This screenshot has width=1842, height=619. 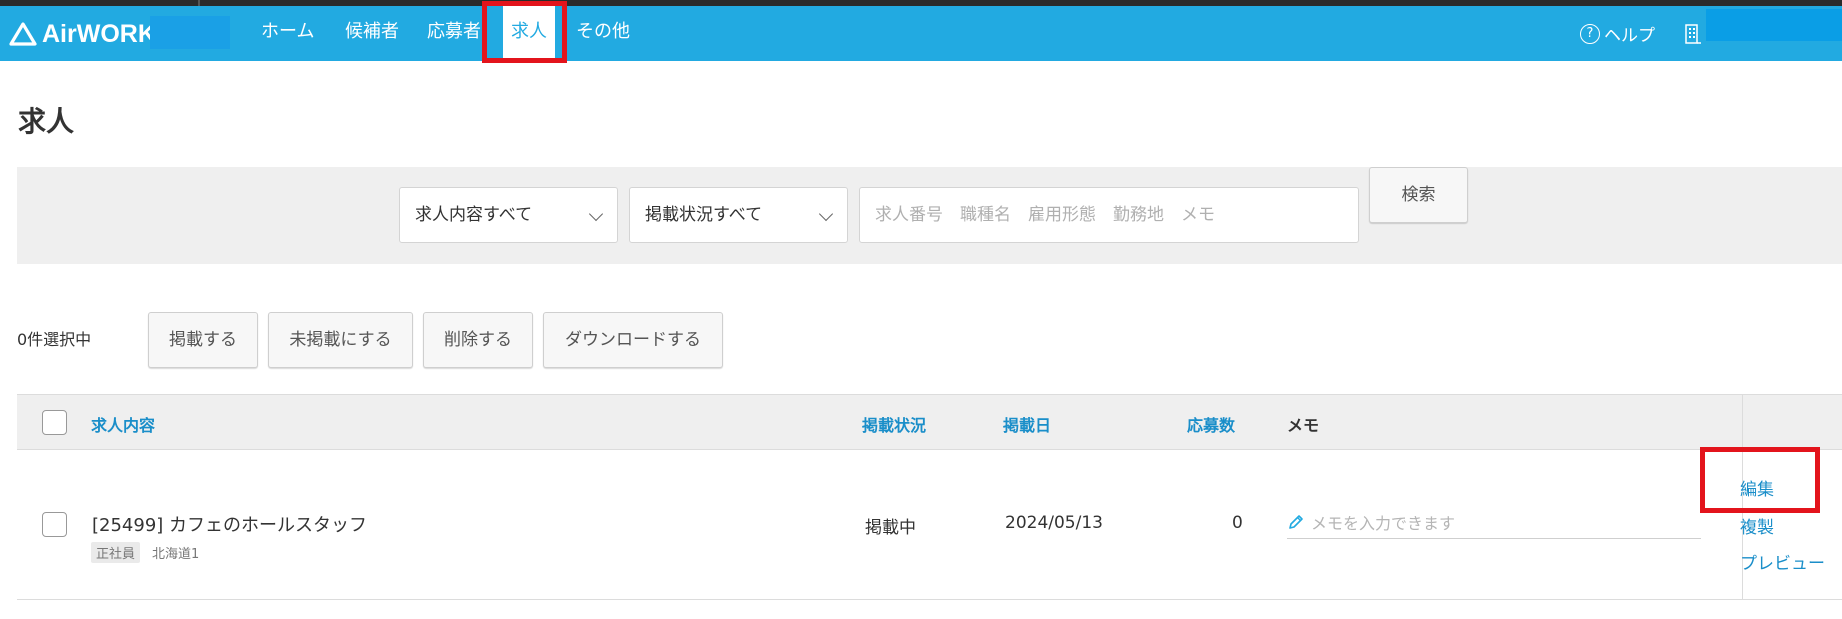 I want to click on account-menu, so click(x=1693, y=33).